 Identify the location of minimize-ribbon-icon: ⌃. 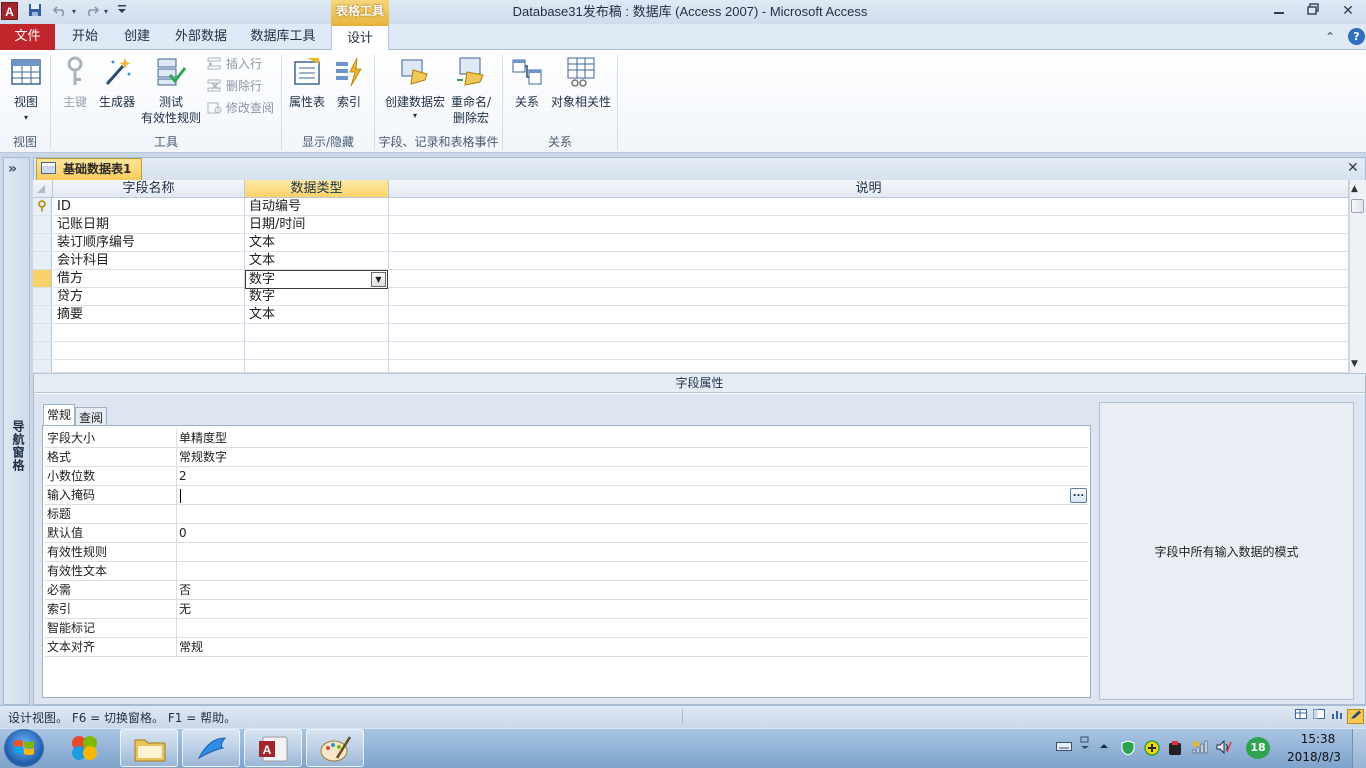
(1330, 37).